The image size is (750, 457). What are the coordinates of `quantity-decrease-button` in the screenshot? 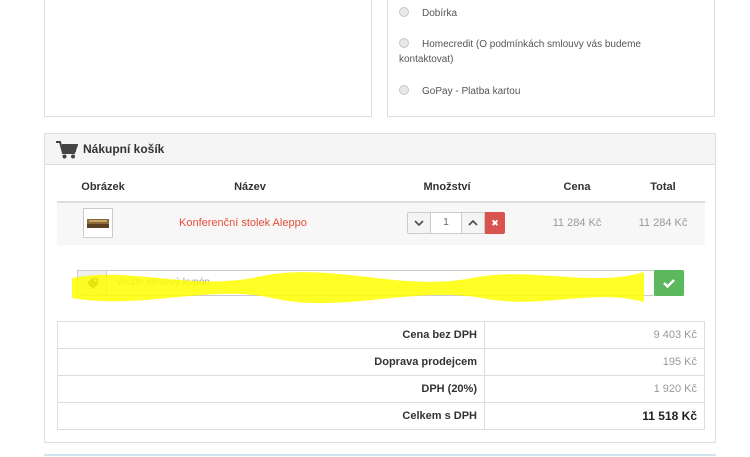 It's located at (419, 223).